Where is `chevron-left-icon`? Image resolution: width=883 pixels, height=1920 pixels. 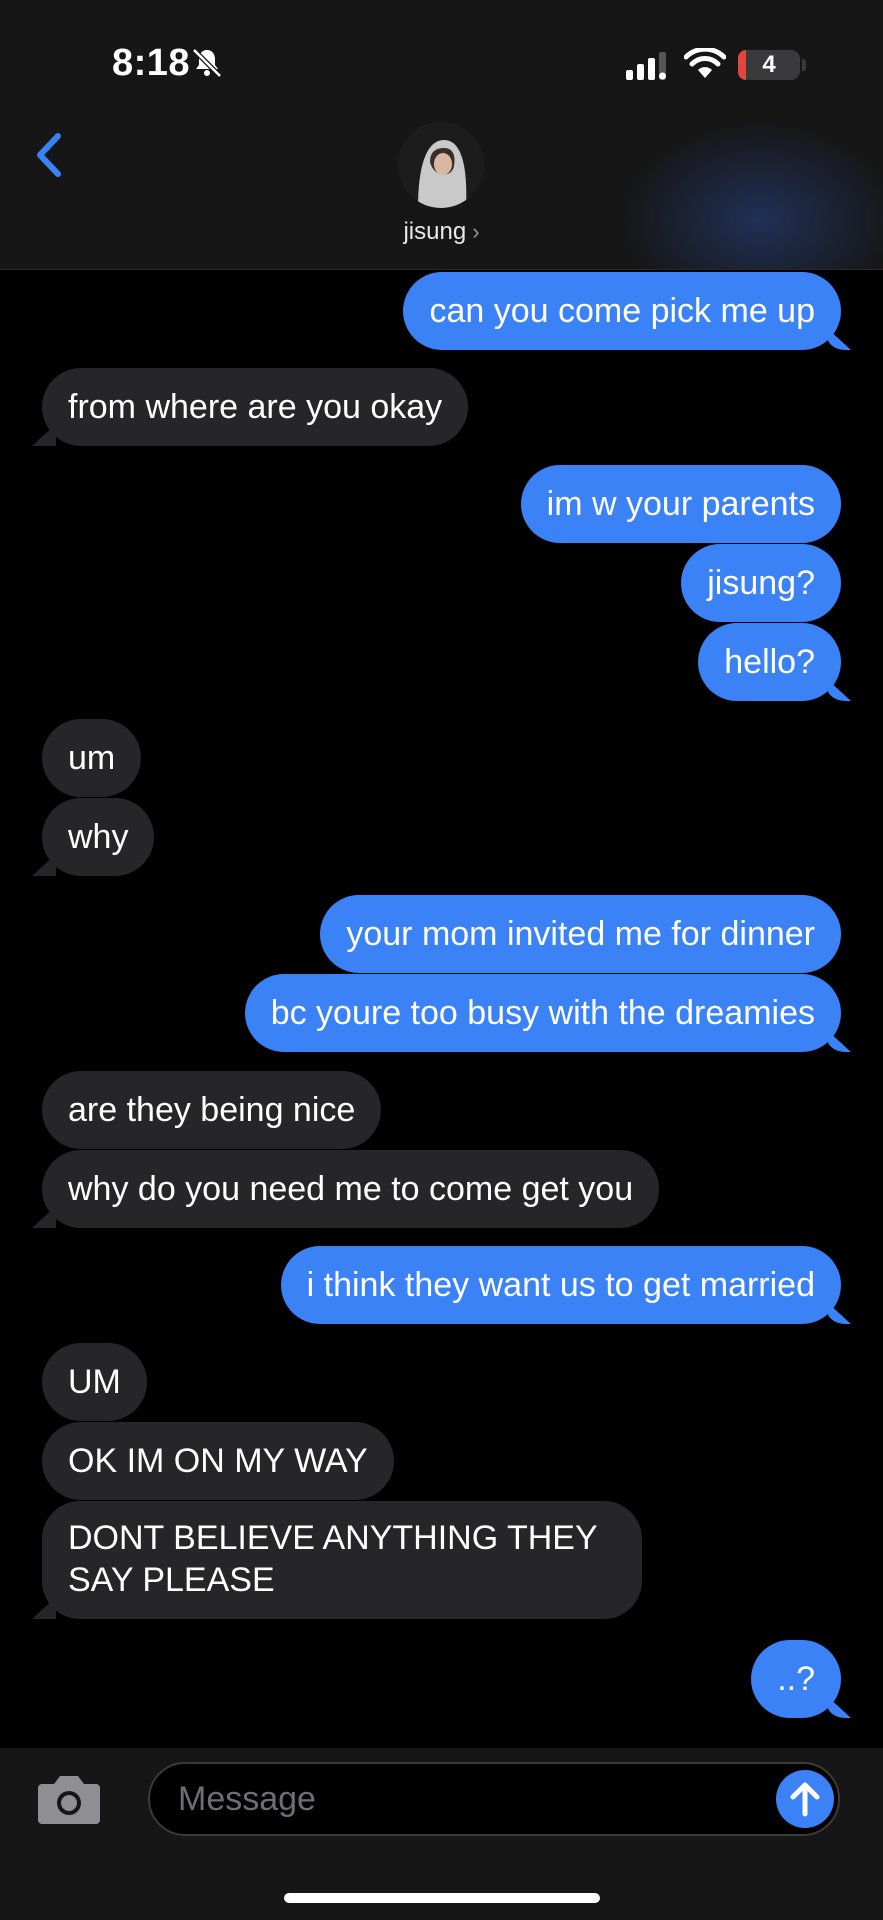
chevron-left-icon is located at coordinates (50, 155).